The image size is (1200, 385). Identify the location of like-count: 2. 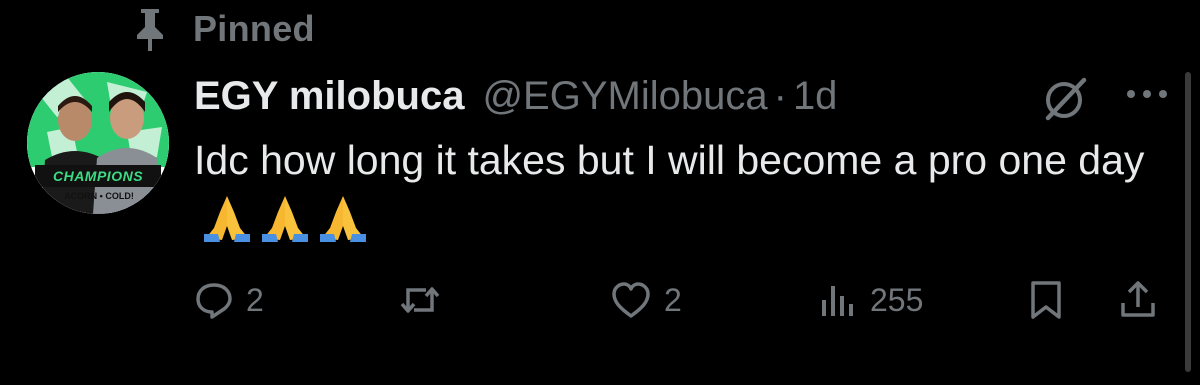
(673, 299).